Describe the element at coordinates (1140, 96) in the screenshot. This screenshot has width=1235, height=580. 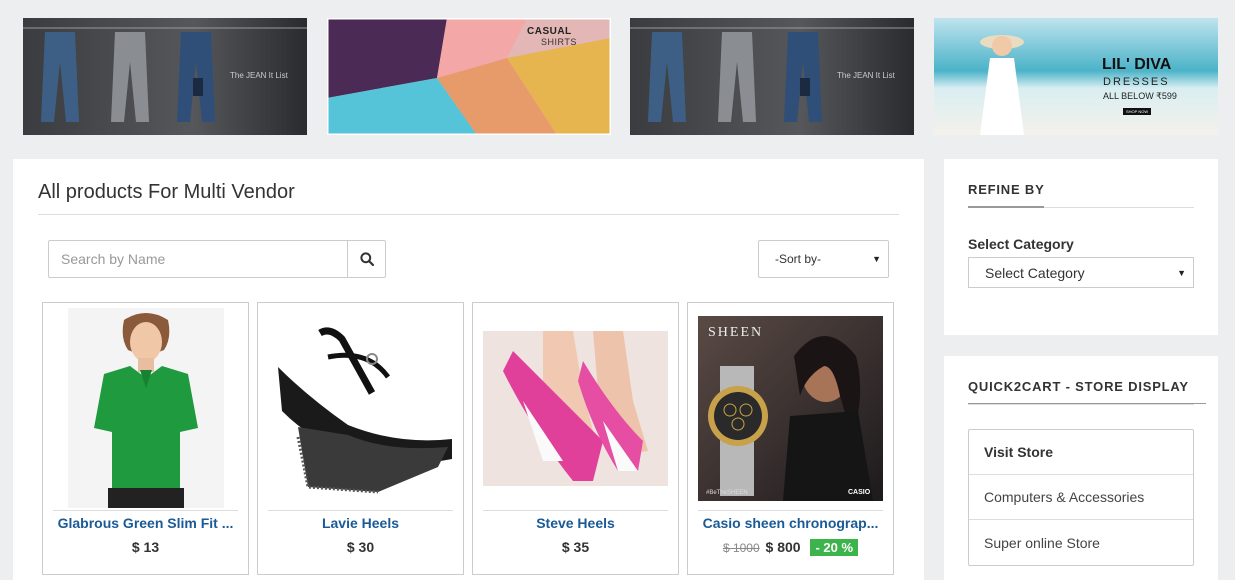
I see `banner-caption-price: ALL BELOW ₹599` at that location.